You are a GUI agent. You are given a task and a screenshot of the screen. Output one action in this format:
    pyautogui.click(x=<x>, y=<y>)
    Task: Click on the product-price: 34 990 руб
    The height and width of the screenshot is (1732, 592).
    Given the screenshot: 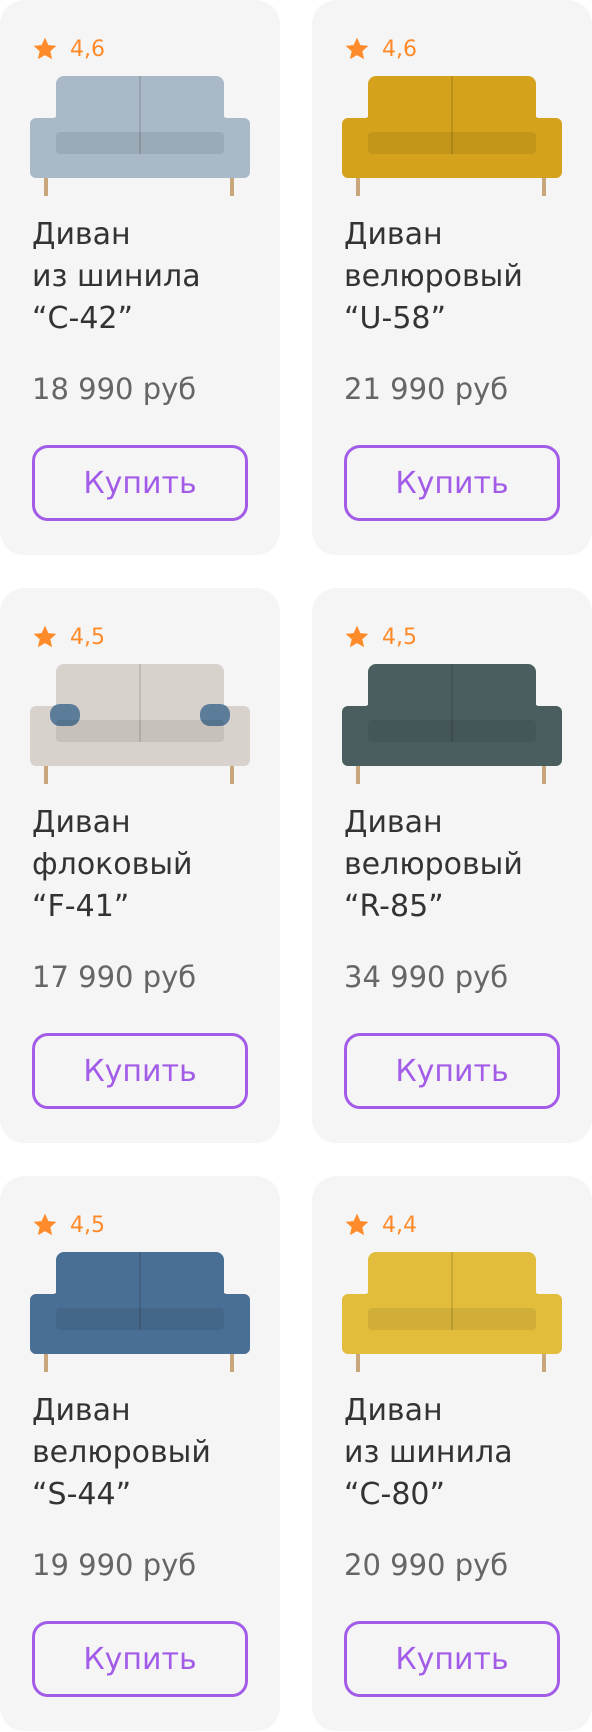 What is the action you would take?
    pyautogui.click(x=426, y=977)
    